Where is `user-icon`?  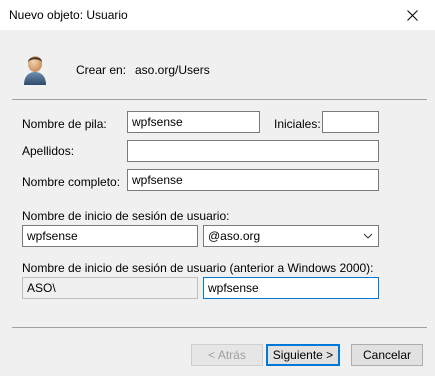
user-icon is located at coordinates (35, 70).